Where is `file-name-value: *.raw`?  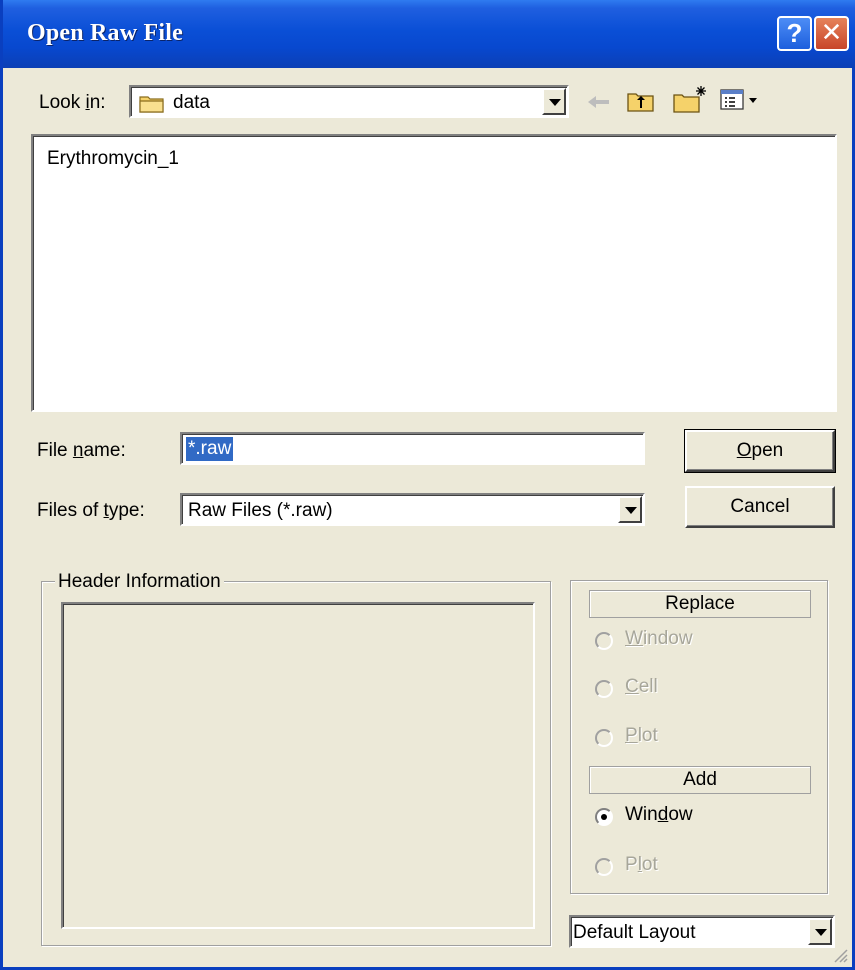 file-name-value: *.raw is located at coordinates (210, 449).